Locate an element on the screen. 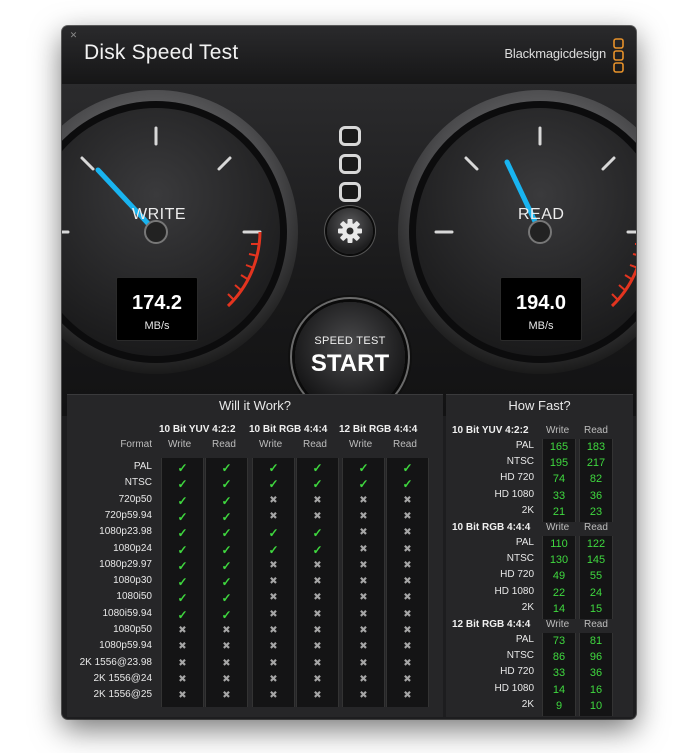 The width and height of the screenshot is (700, 753). format-label: 720p59.94 is located at coordinates (128, 515).